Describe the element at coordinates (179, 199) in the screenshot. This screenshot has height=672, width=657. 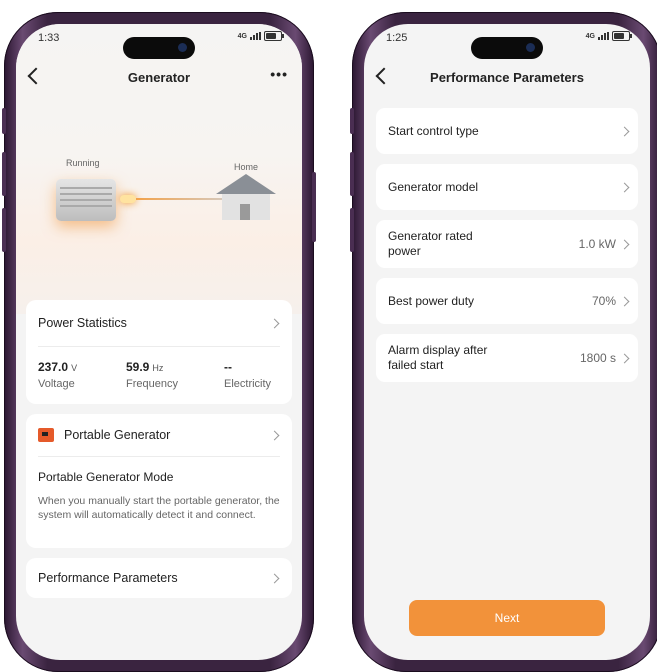
I see `power-line` at that location.